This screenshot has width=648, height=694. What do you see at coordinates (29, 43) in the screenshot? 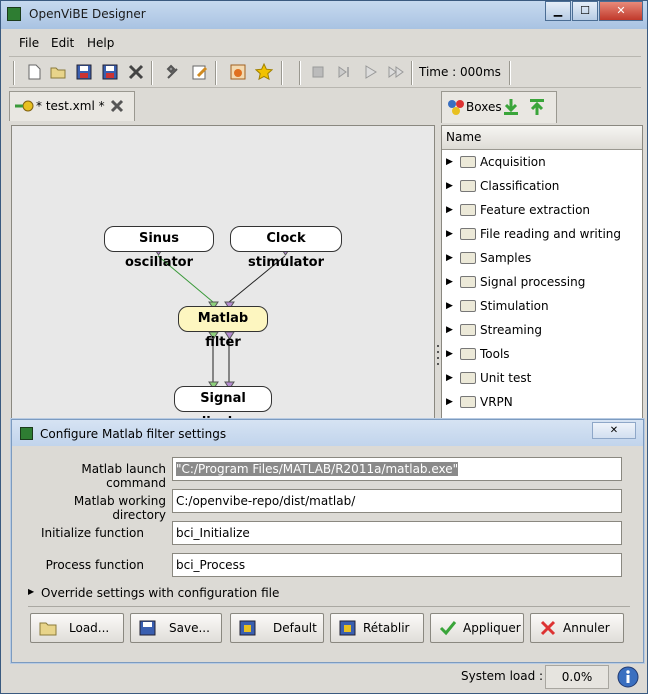
I see `menu-file: File` at bounding box center [29, 43].